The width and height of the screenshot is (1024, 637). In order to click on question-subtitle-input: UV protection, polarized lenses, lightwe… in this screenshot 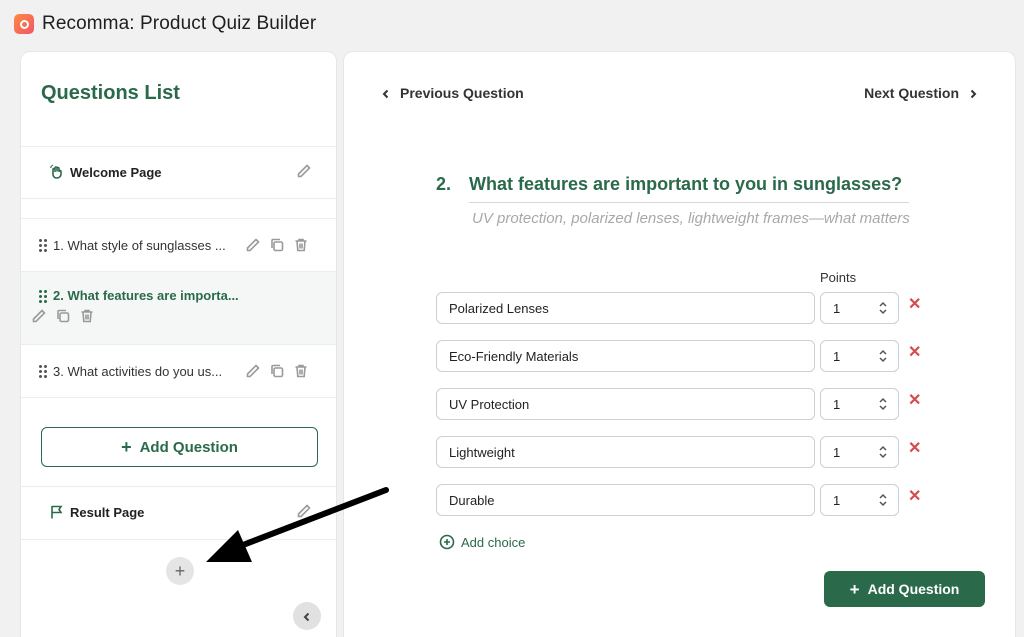, I will do `click(692, 218)`.